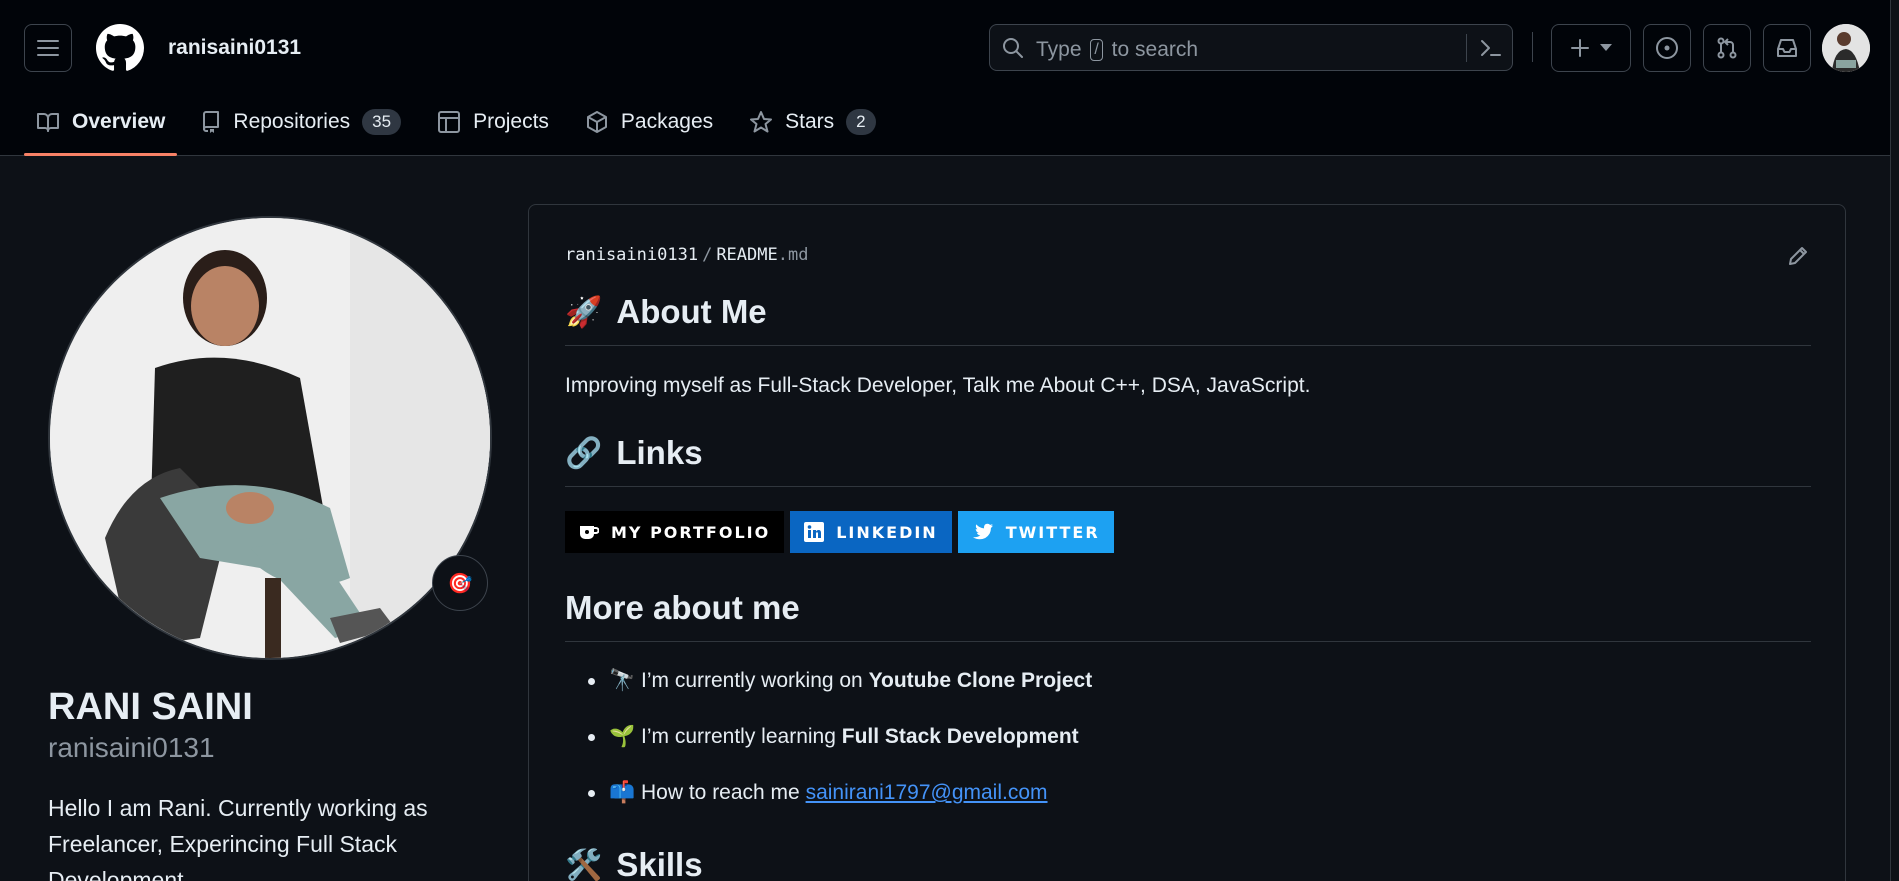  What do you see at coordinates (292, 121) in the screenshot?
I see `tab-repositories-label: Repositories` at bounding box center [292, 121].